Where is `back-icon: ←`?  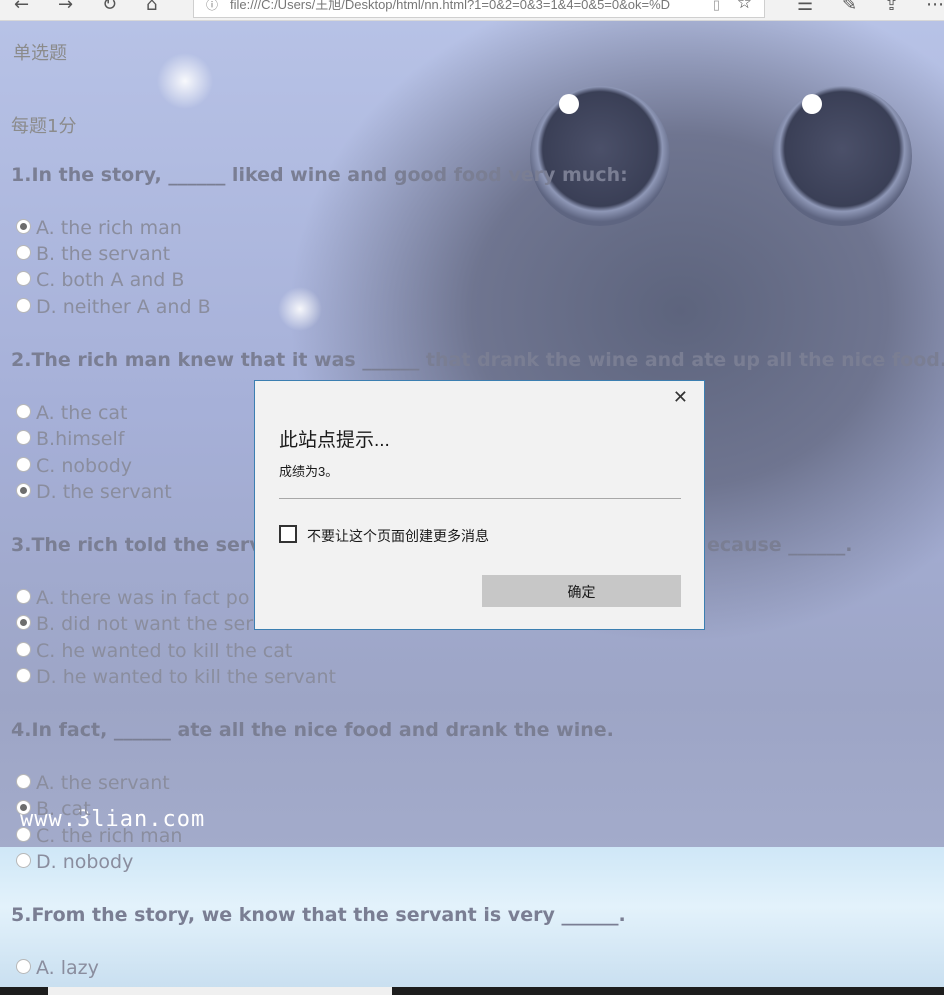
back-icon: ← is located at coordinates (21, 7).